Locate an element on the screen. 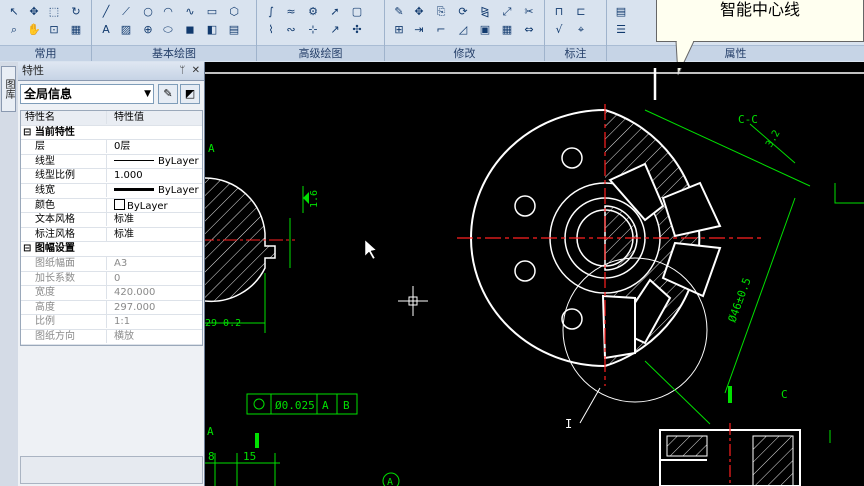 The image size is (864, 486). leader-icon: ↗ is located at coordinates (335, 30).